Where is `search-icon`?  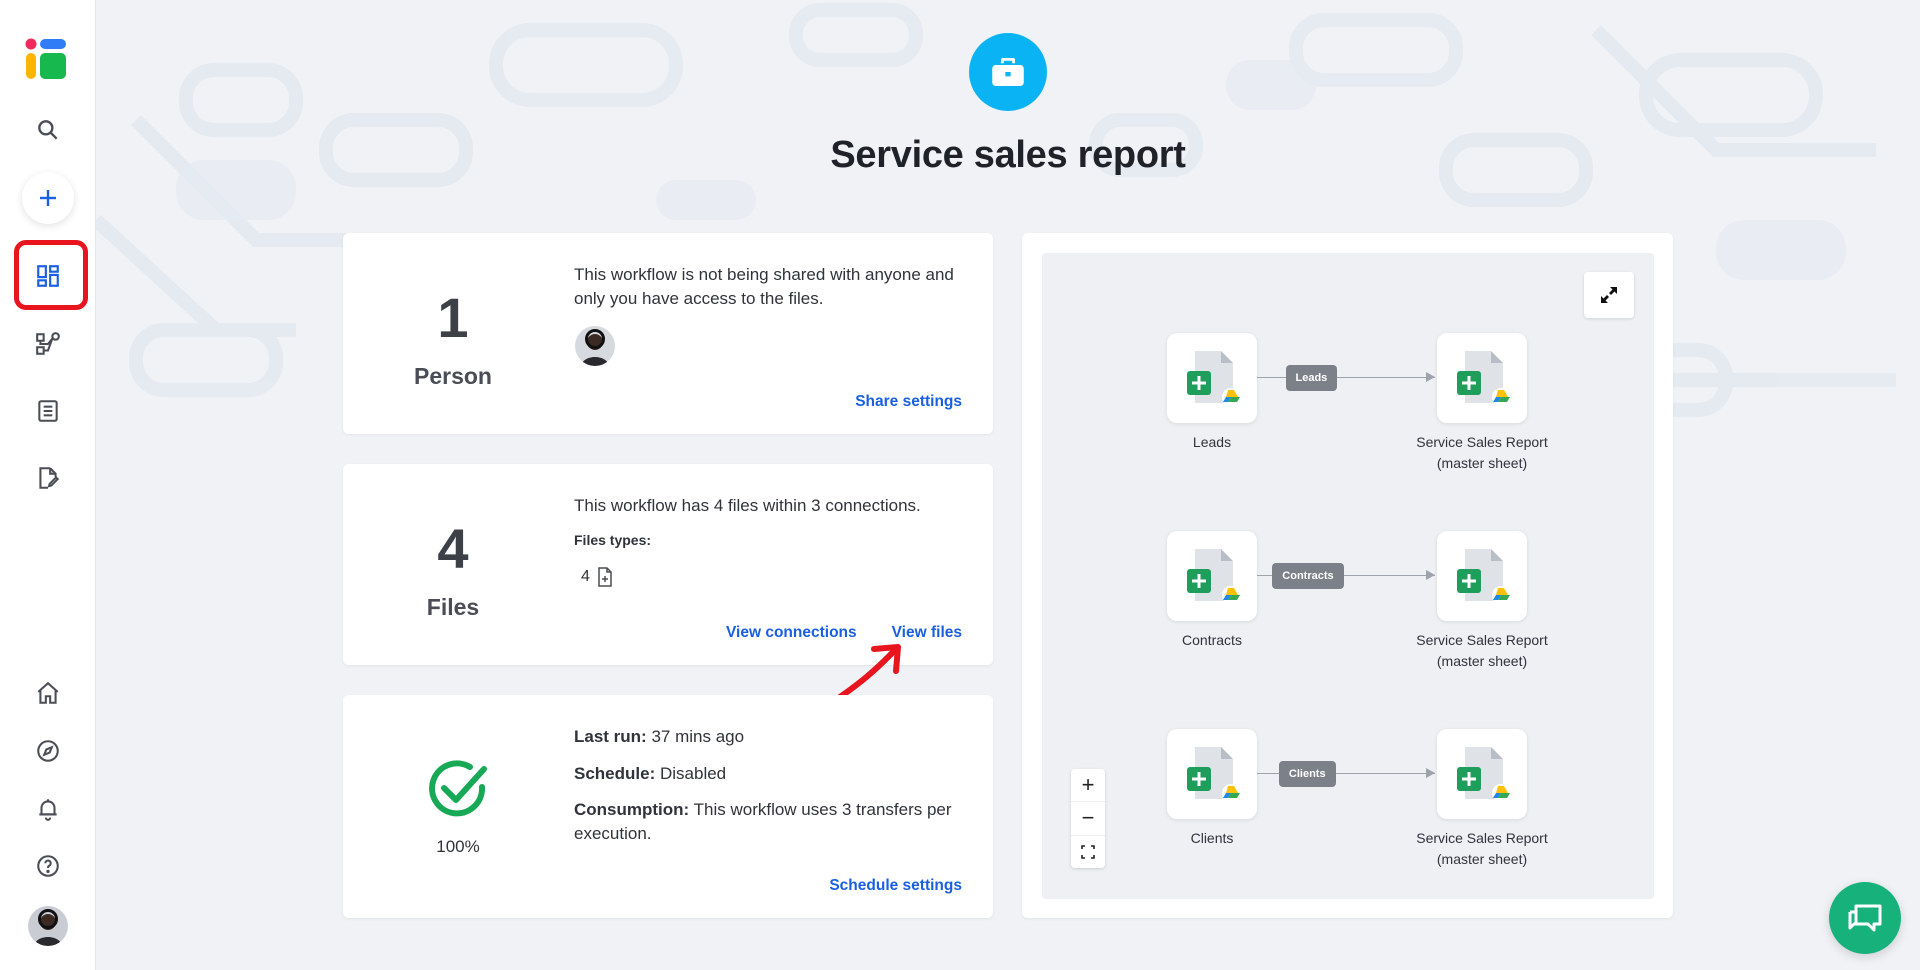
search-icon is located at coordinates (48, 130).